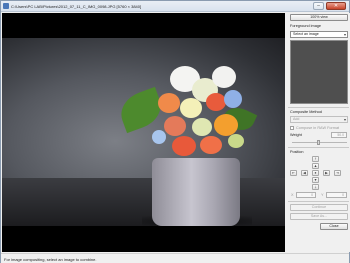  What do you see at coordinates (141, 110) in the screenshot?
I see `photo-leaf` at bounding box center [141, 110].